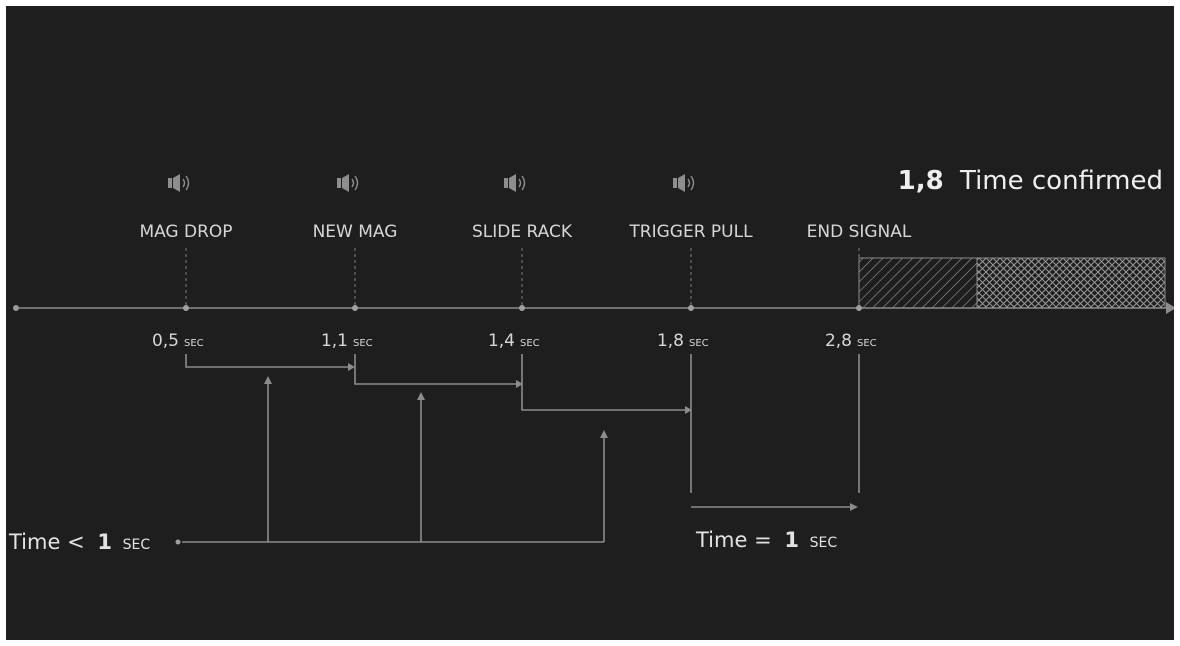 This screenshot has width=1180, height=646. I want to click on time-unit-3: SEC, so click(699, 343).